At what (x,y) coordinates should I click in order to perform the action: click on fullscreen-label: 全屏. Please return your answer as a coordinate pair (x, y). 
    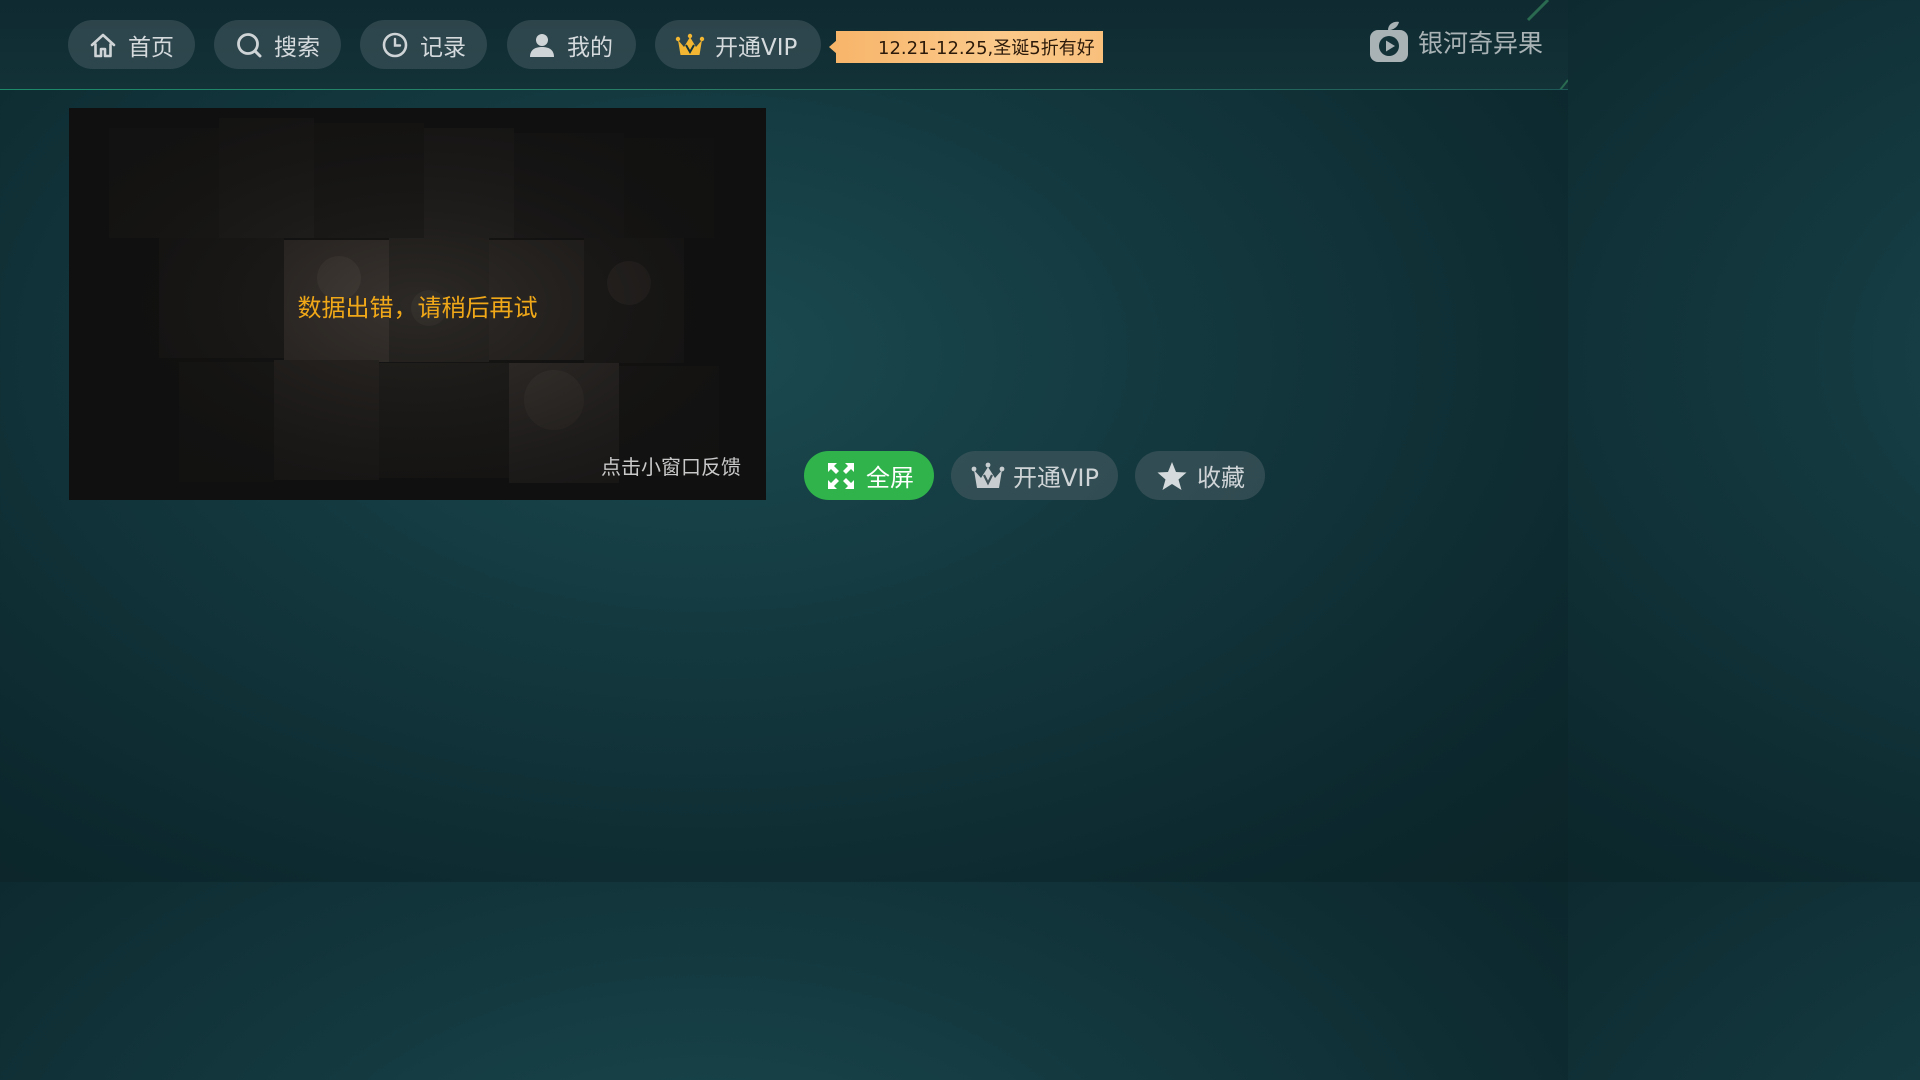
    Looking at the image, I should click on (890, 478).